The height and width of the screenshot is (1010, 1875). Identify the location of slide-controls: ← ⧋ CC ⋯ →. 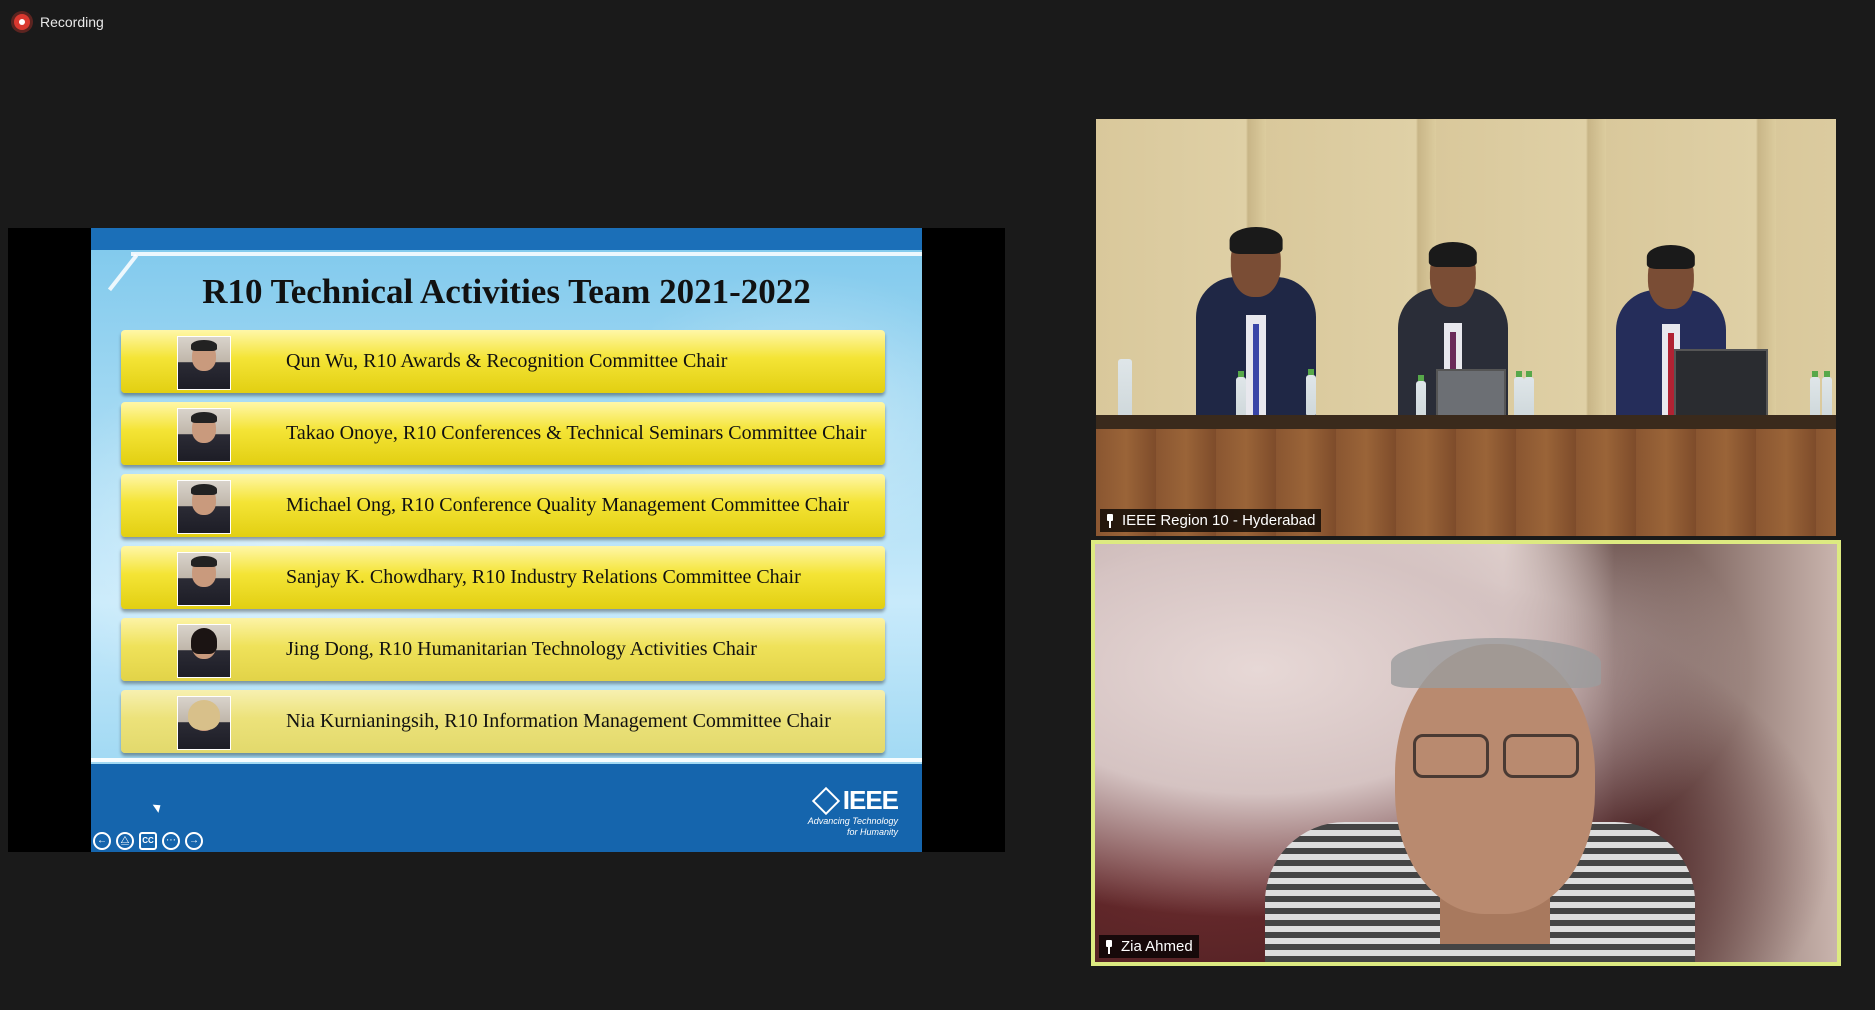
(148, 841).